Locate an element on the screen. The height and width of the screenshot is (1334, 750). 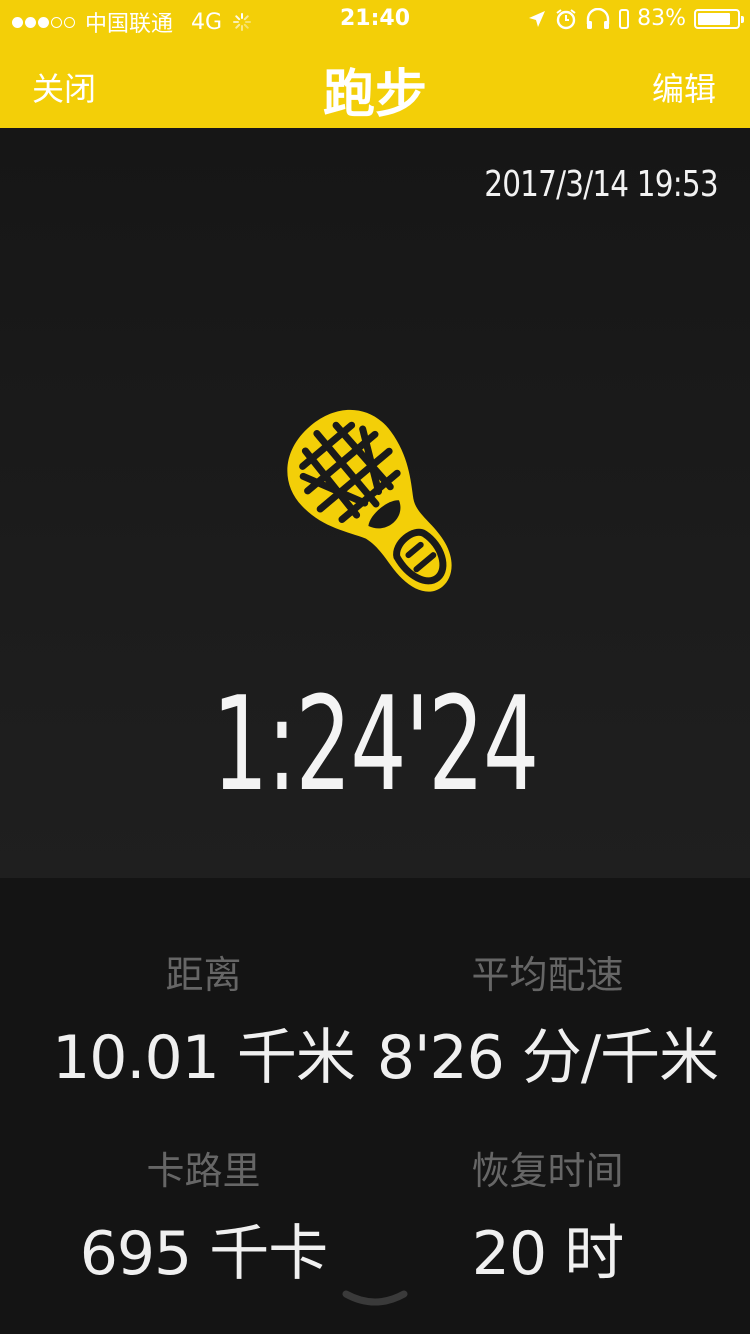
stat-label: 距离 is located at coordinates (203, 975).